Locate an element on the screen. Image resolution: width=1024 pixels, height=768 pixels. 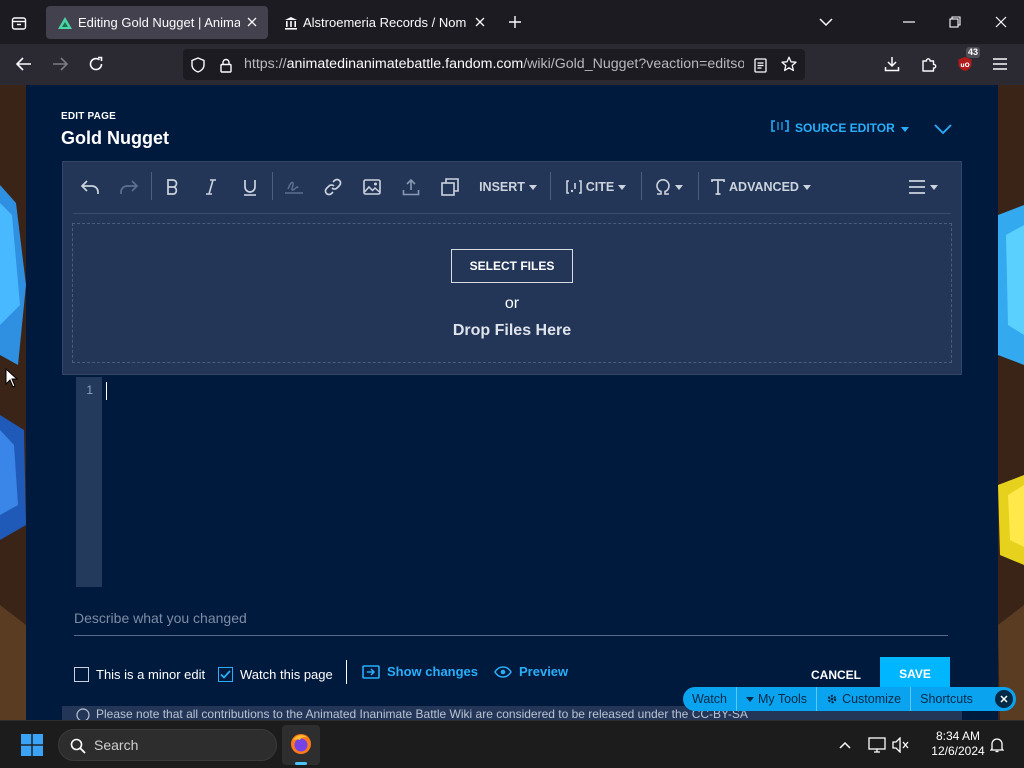
special-characters-button is located at coordinates (669, 187).